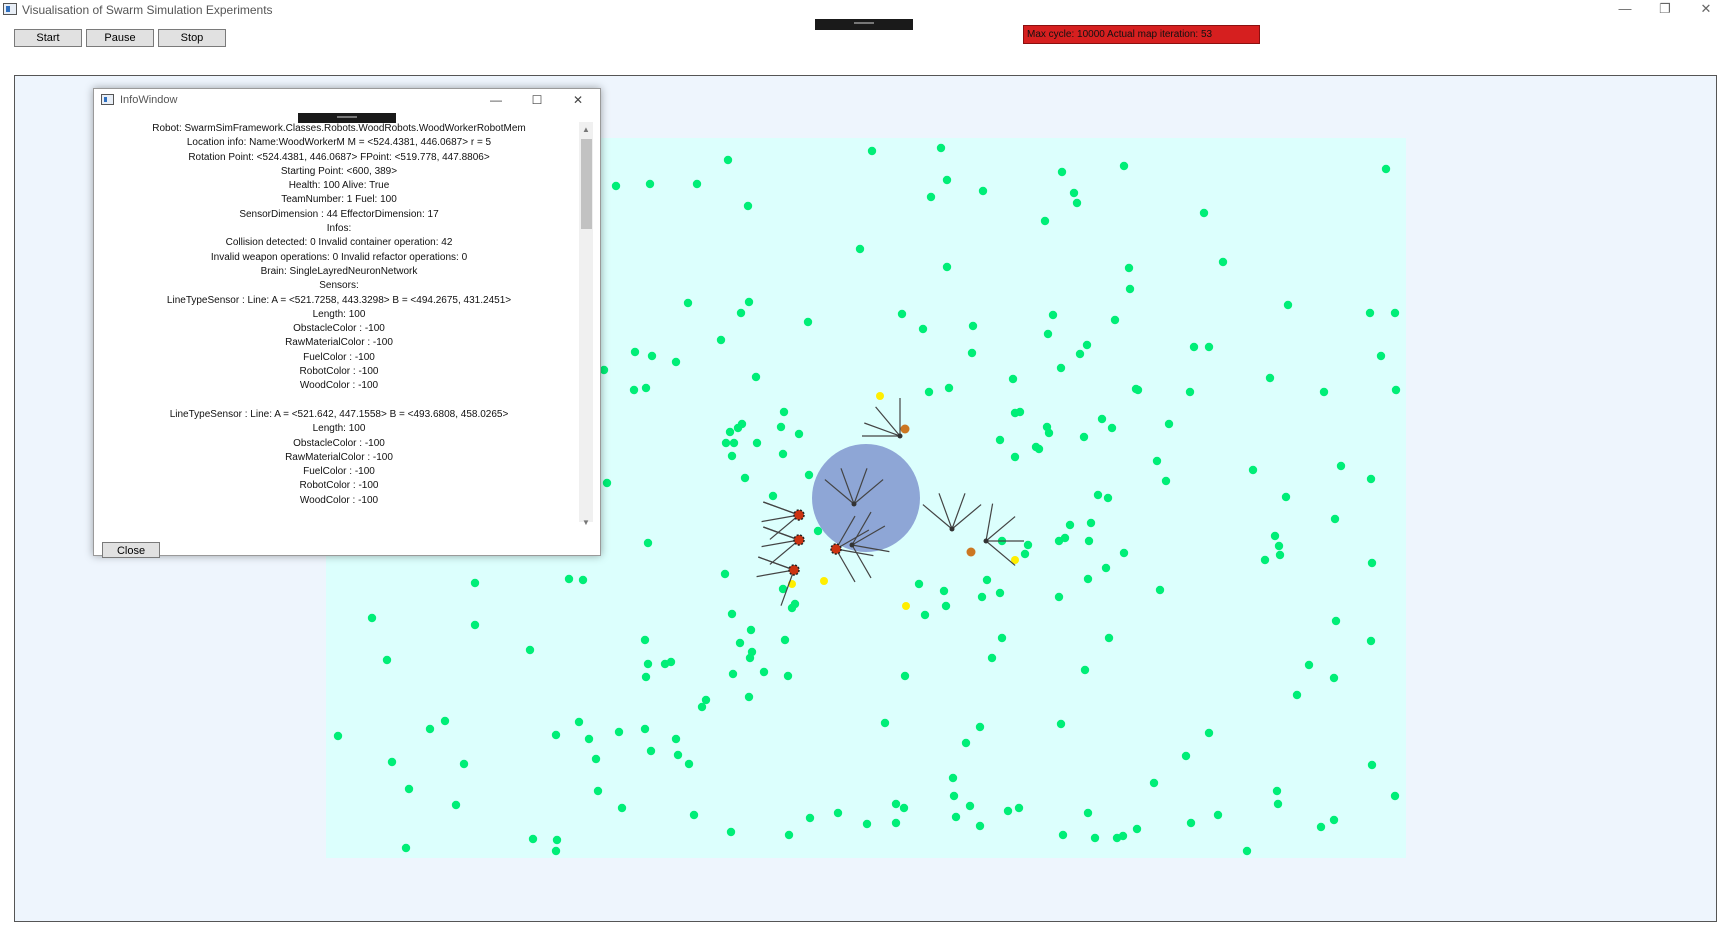  Describe the element at coordinates (339, 286) in the screenshot. I see `info-line: Sensors:` at that location.